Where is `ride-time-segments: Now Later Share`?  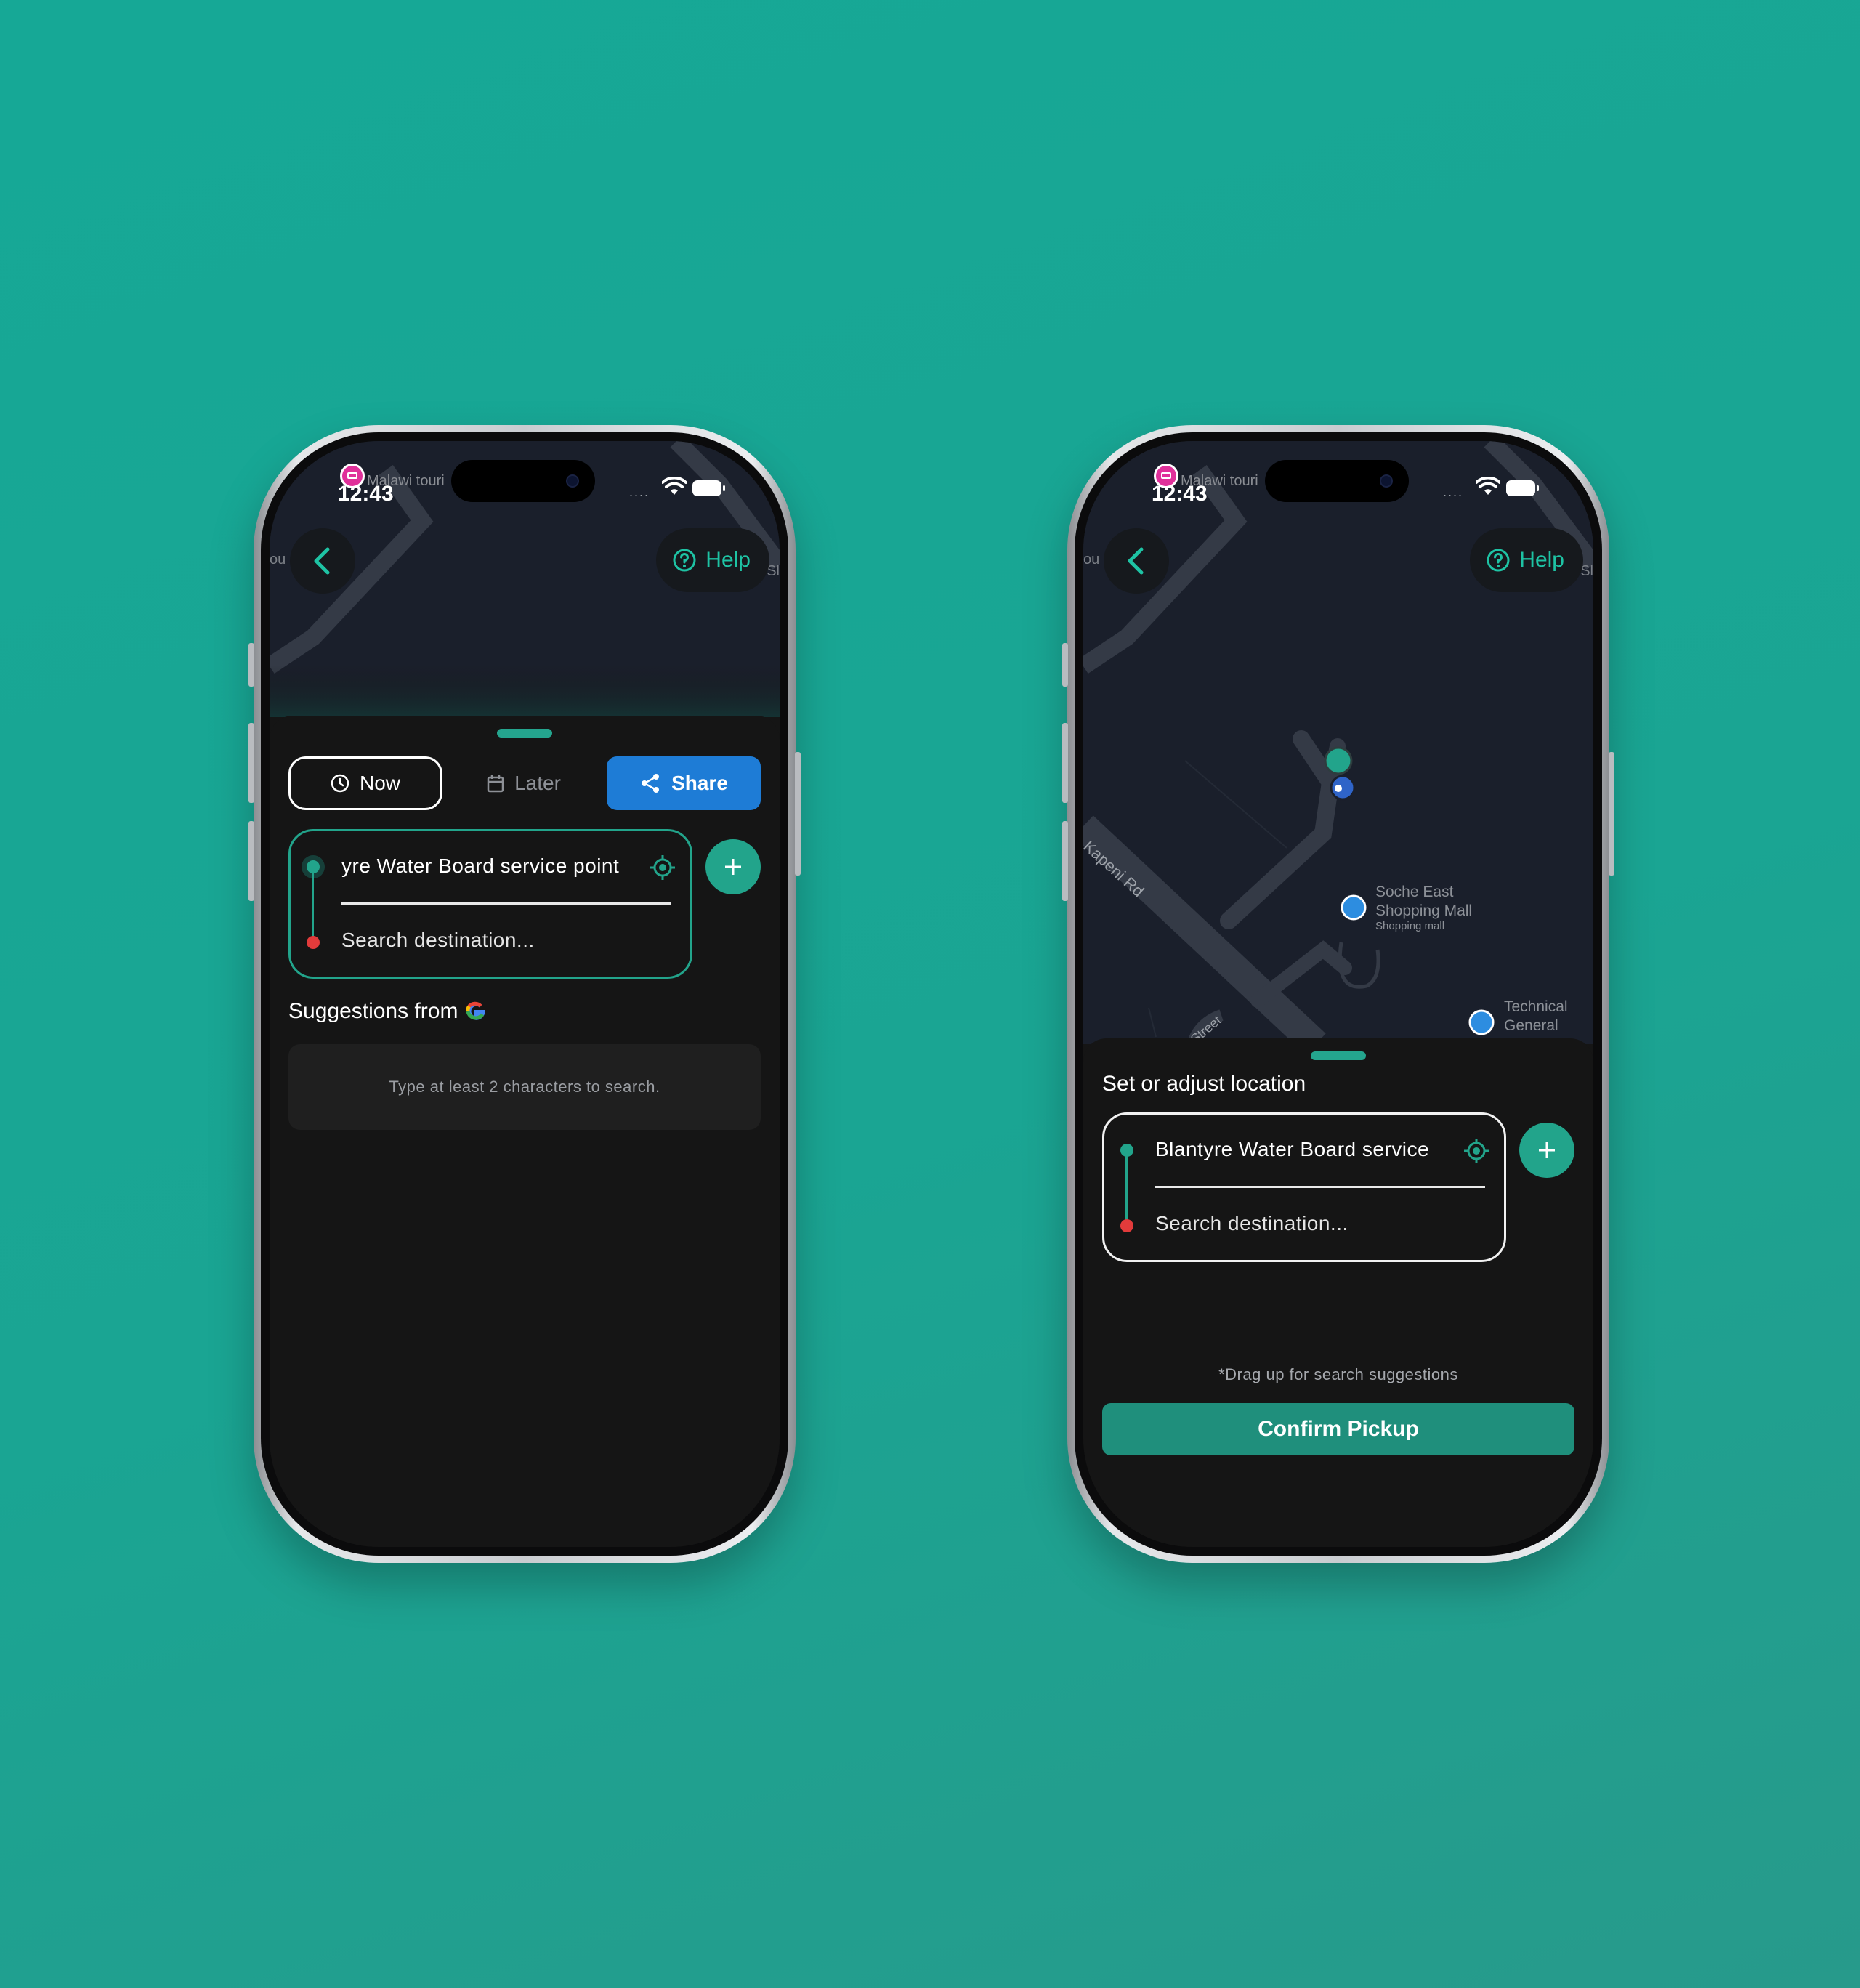 ride-time-segments: Now Later Share is located at coordinates (525, 783).